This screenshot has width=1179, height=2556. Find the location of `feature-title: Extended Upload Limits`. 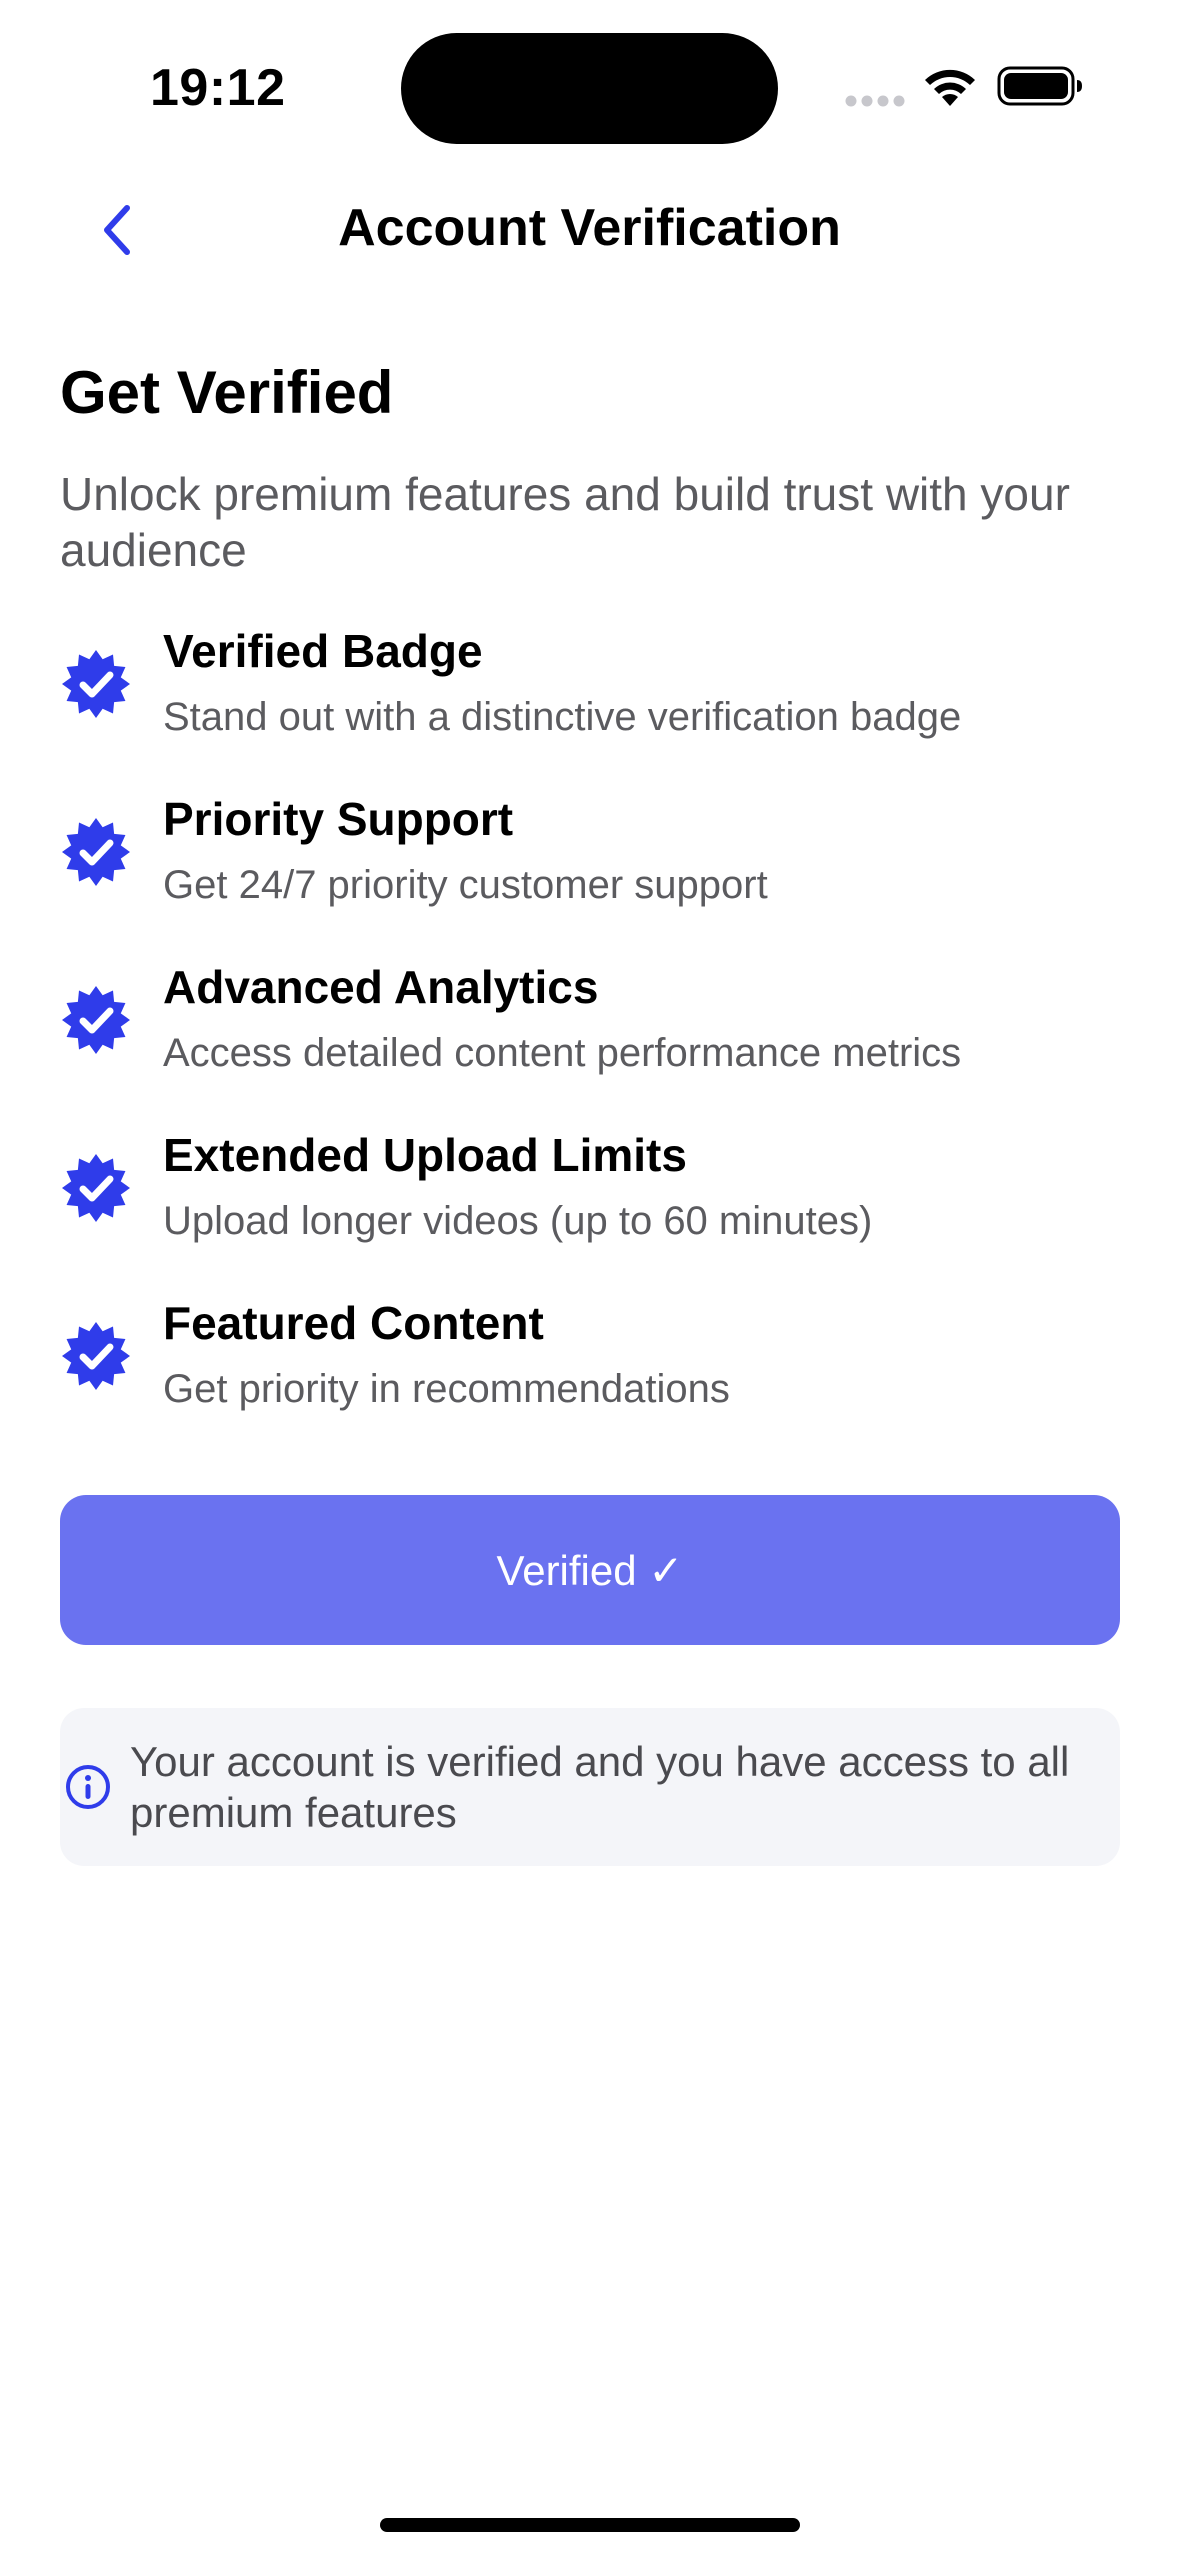

feature-title: Extended Upload Limits is located at coordinates (425, 1155).